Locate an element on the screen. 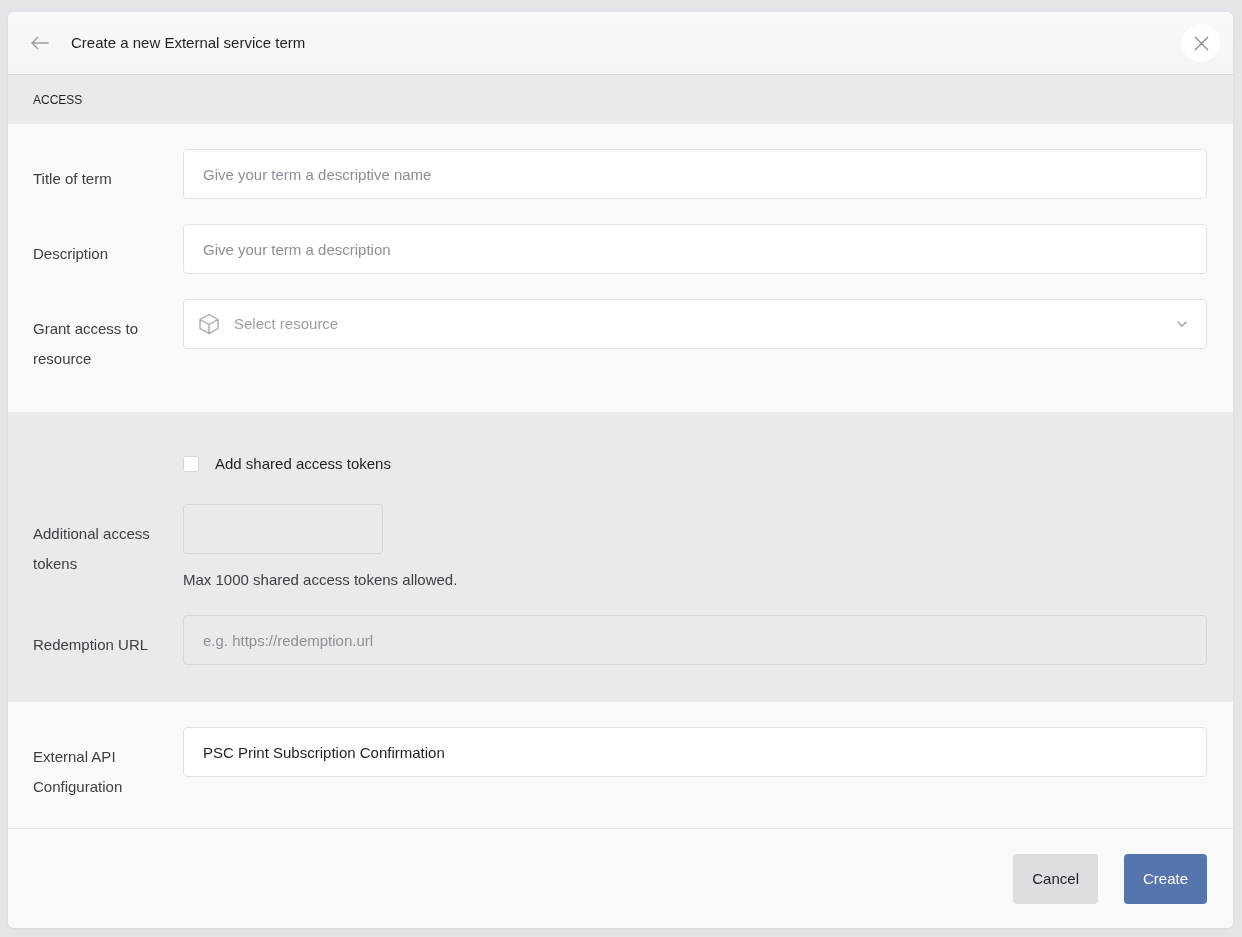  field-label: External API Configuration is located at coordinates (78, 772).